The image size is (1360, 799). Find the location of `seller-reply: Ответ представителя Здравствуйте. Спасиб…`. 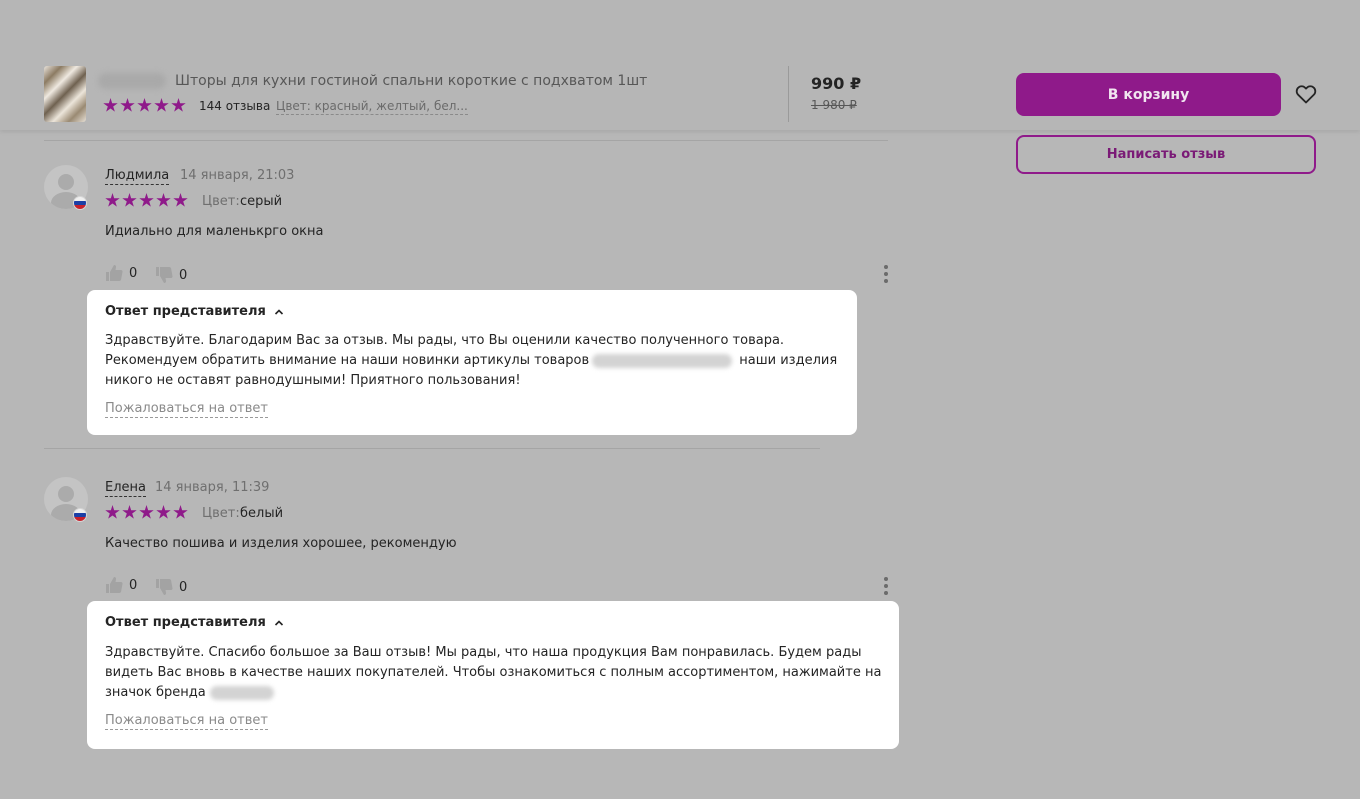

seller-reply: Ответ представителя Здравствуйте. Спасиб… is located at coordinates (493, 675).